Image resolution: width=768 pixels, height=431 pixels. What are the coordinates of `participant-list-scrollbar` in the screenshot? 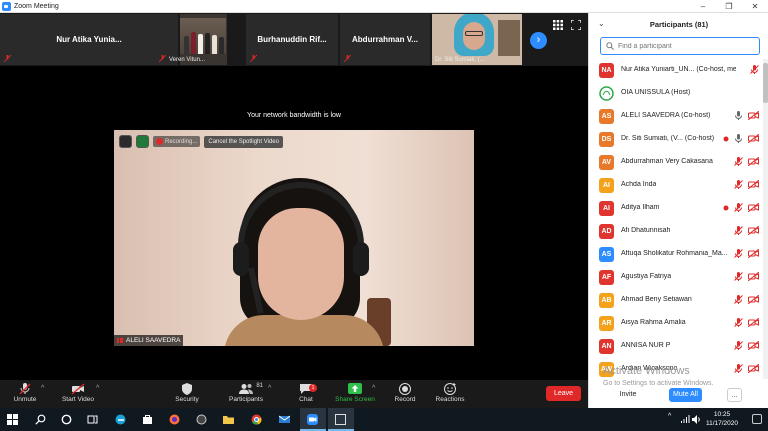 It's located at (765, 219).